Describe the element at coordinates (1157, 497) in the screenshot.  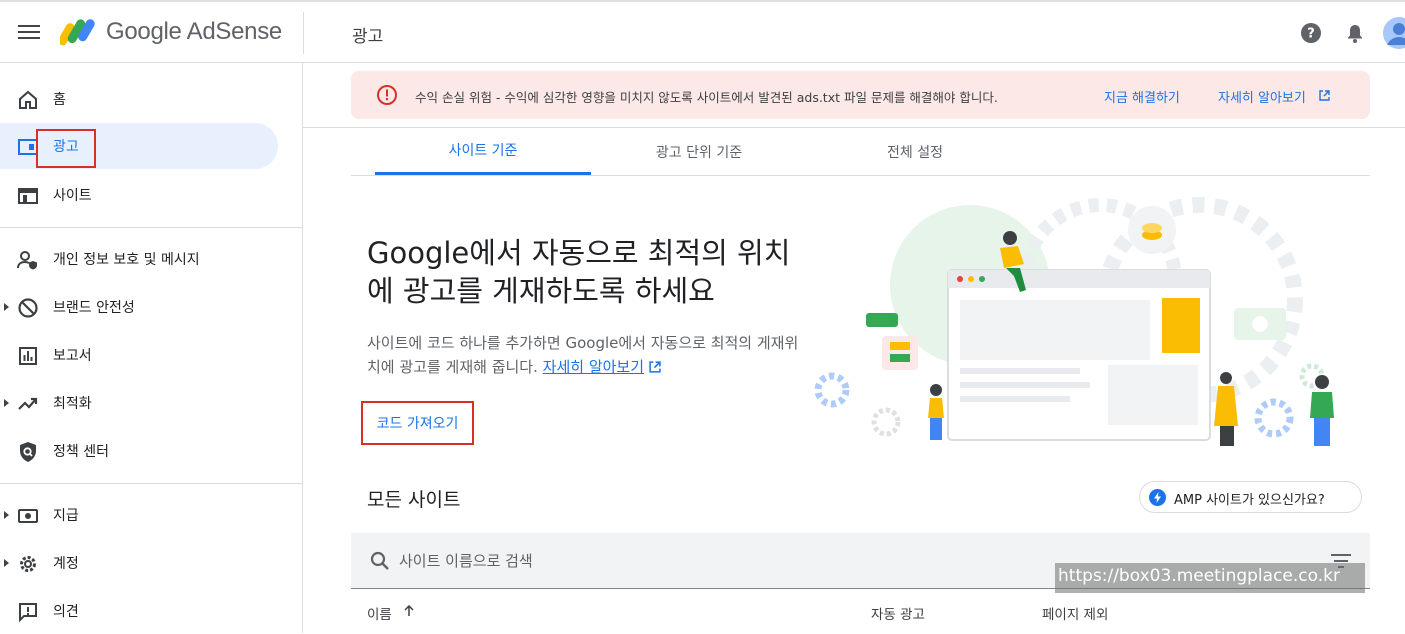
I see `amp-bolt-icon` at that location.